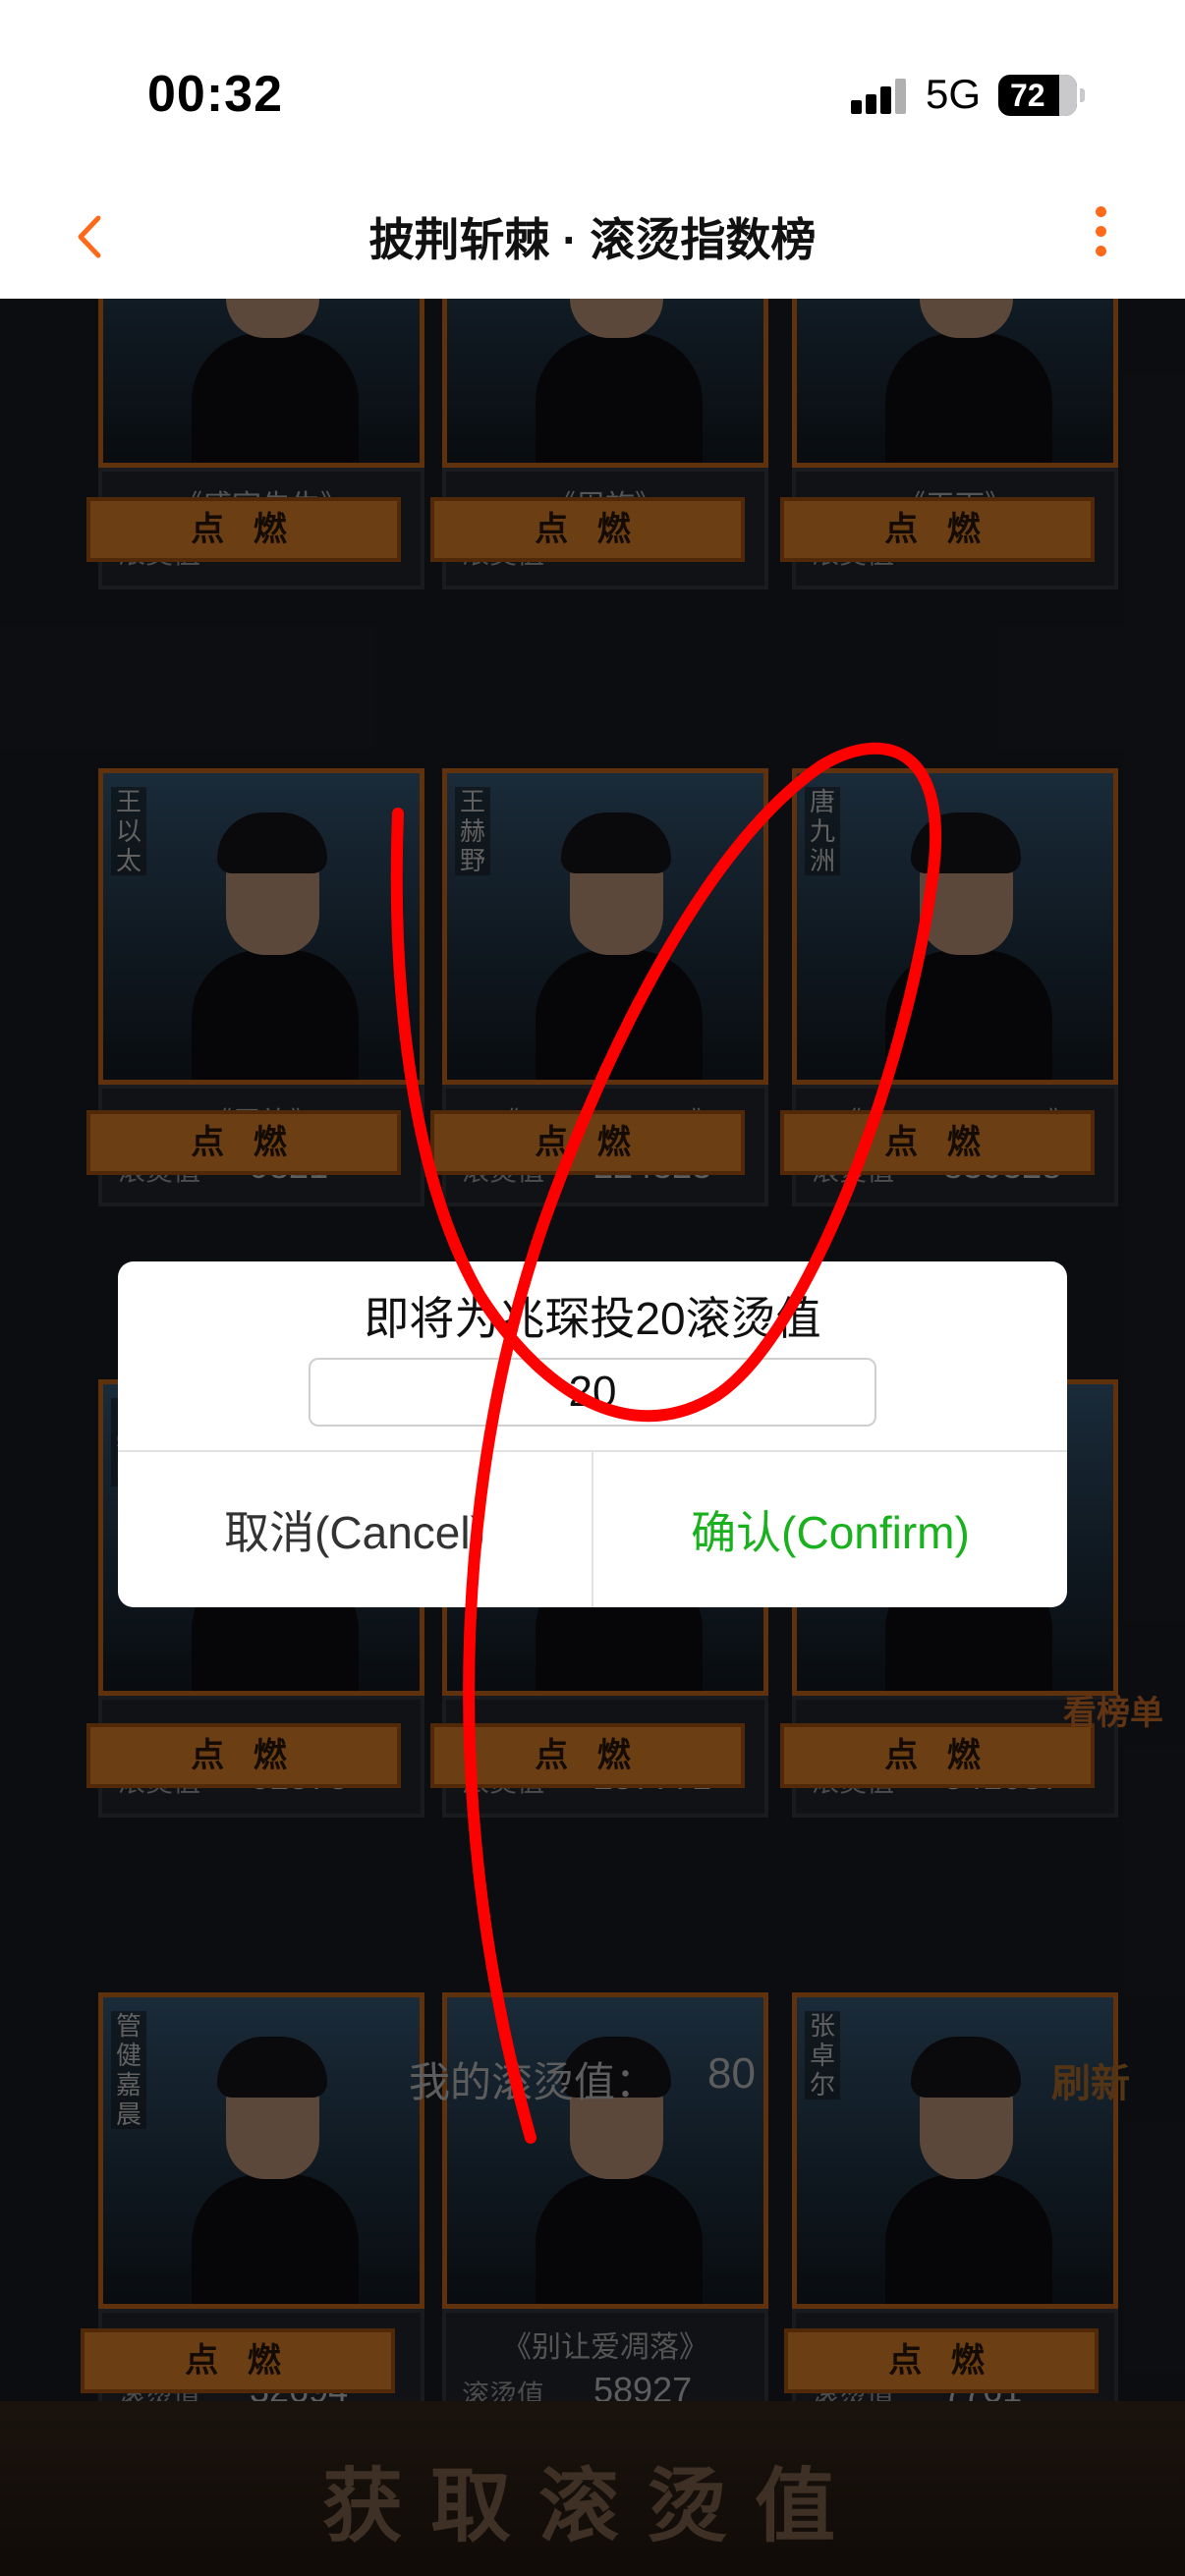  Describe the element at coordinates (592, 1434) in the screenshot. I see `vote-dialog: 即将为兆琛投20滚烫值 取消(Cancel) 确认(Confirm)` at that location.